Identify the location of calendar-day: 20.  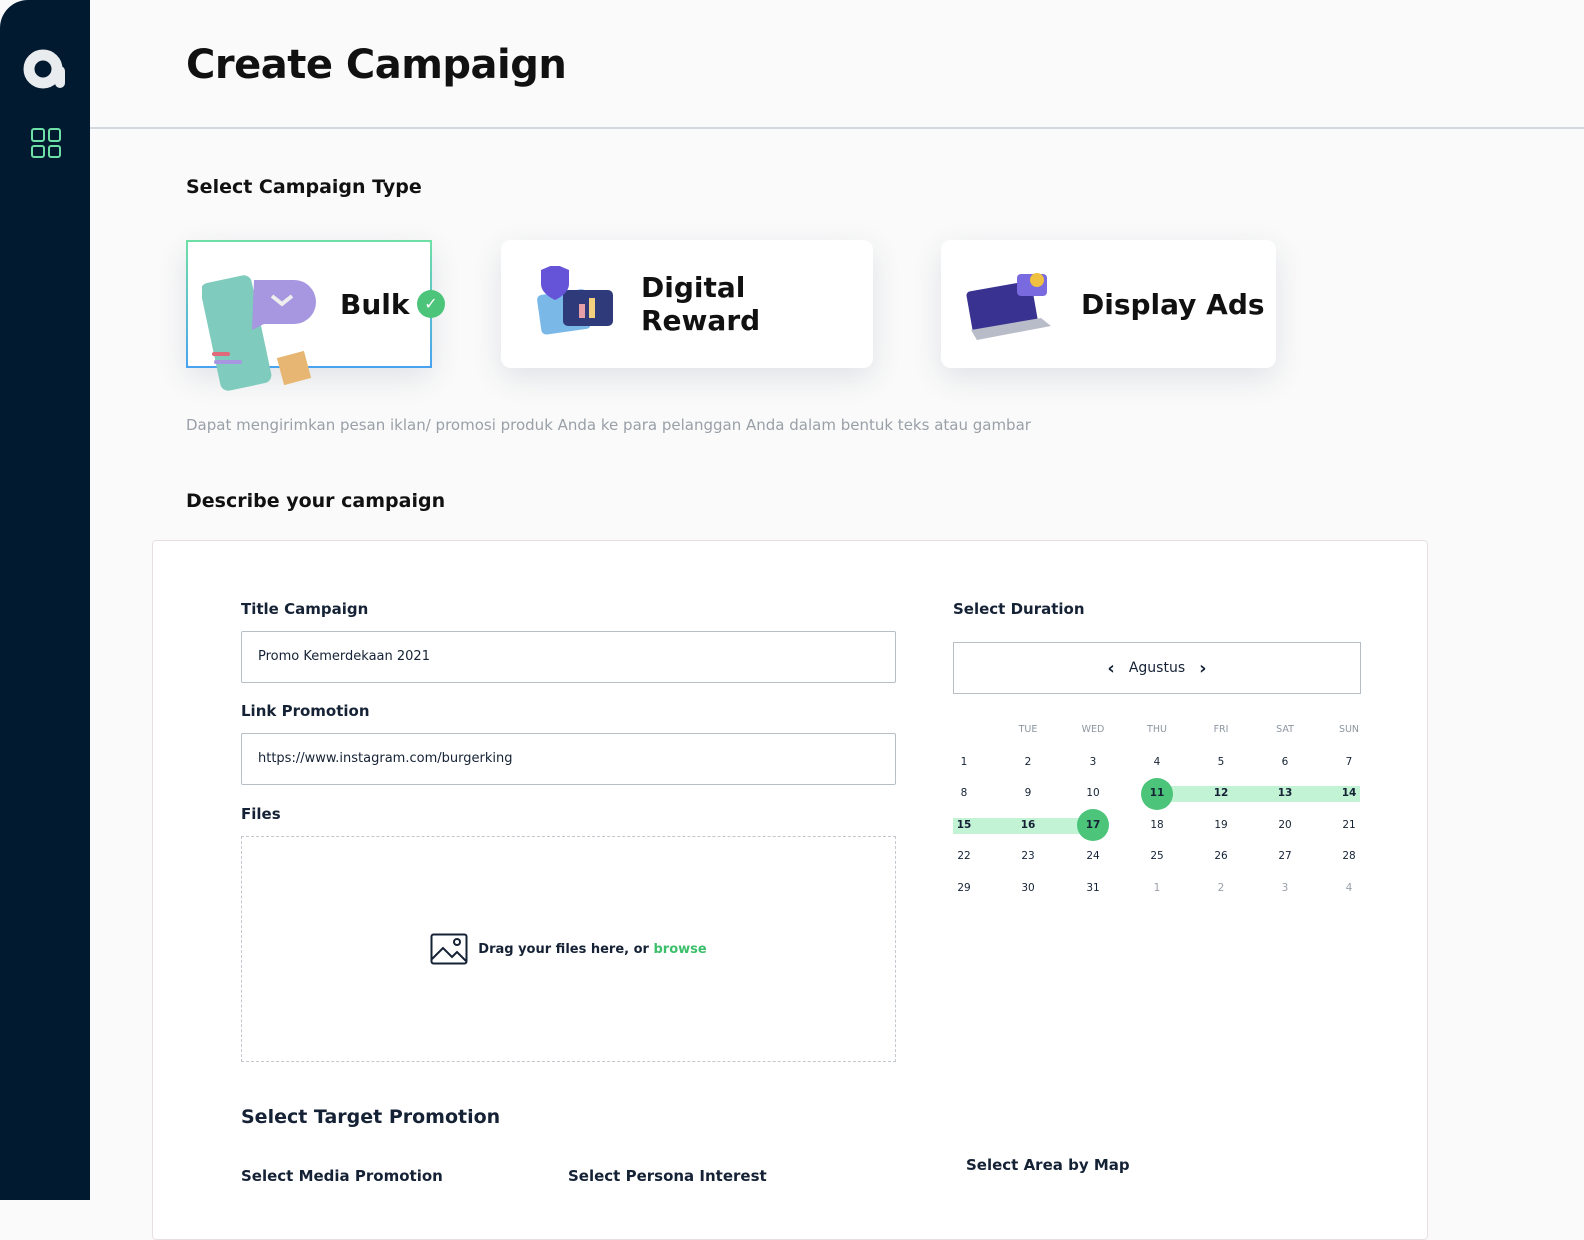
(1285, 825).